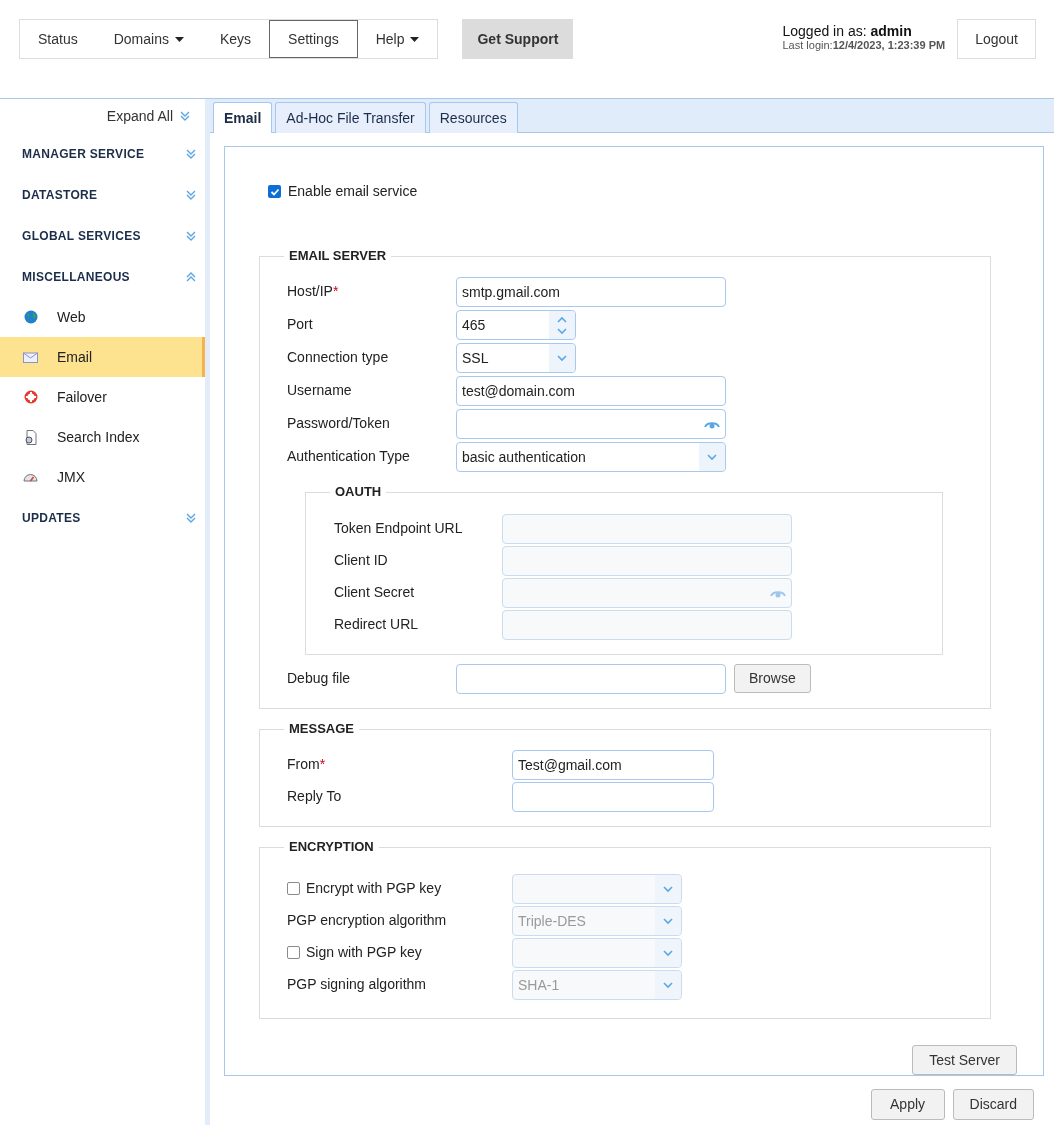 Image resolution: width=1054 pixels, height=1125 pixels. I want to click on nav-item: Settings, so click(313, 39).